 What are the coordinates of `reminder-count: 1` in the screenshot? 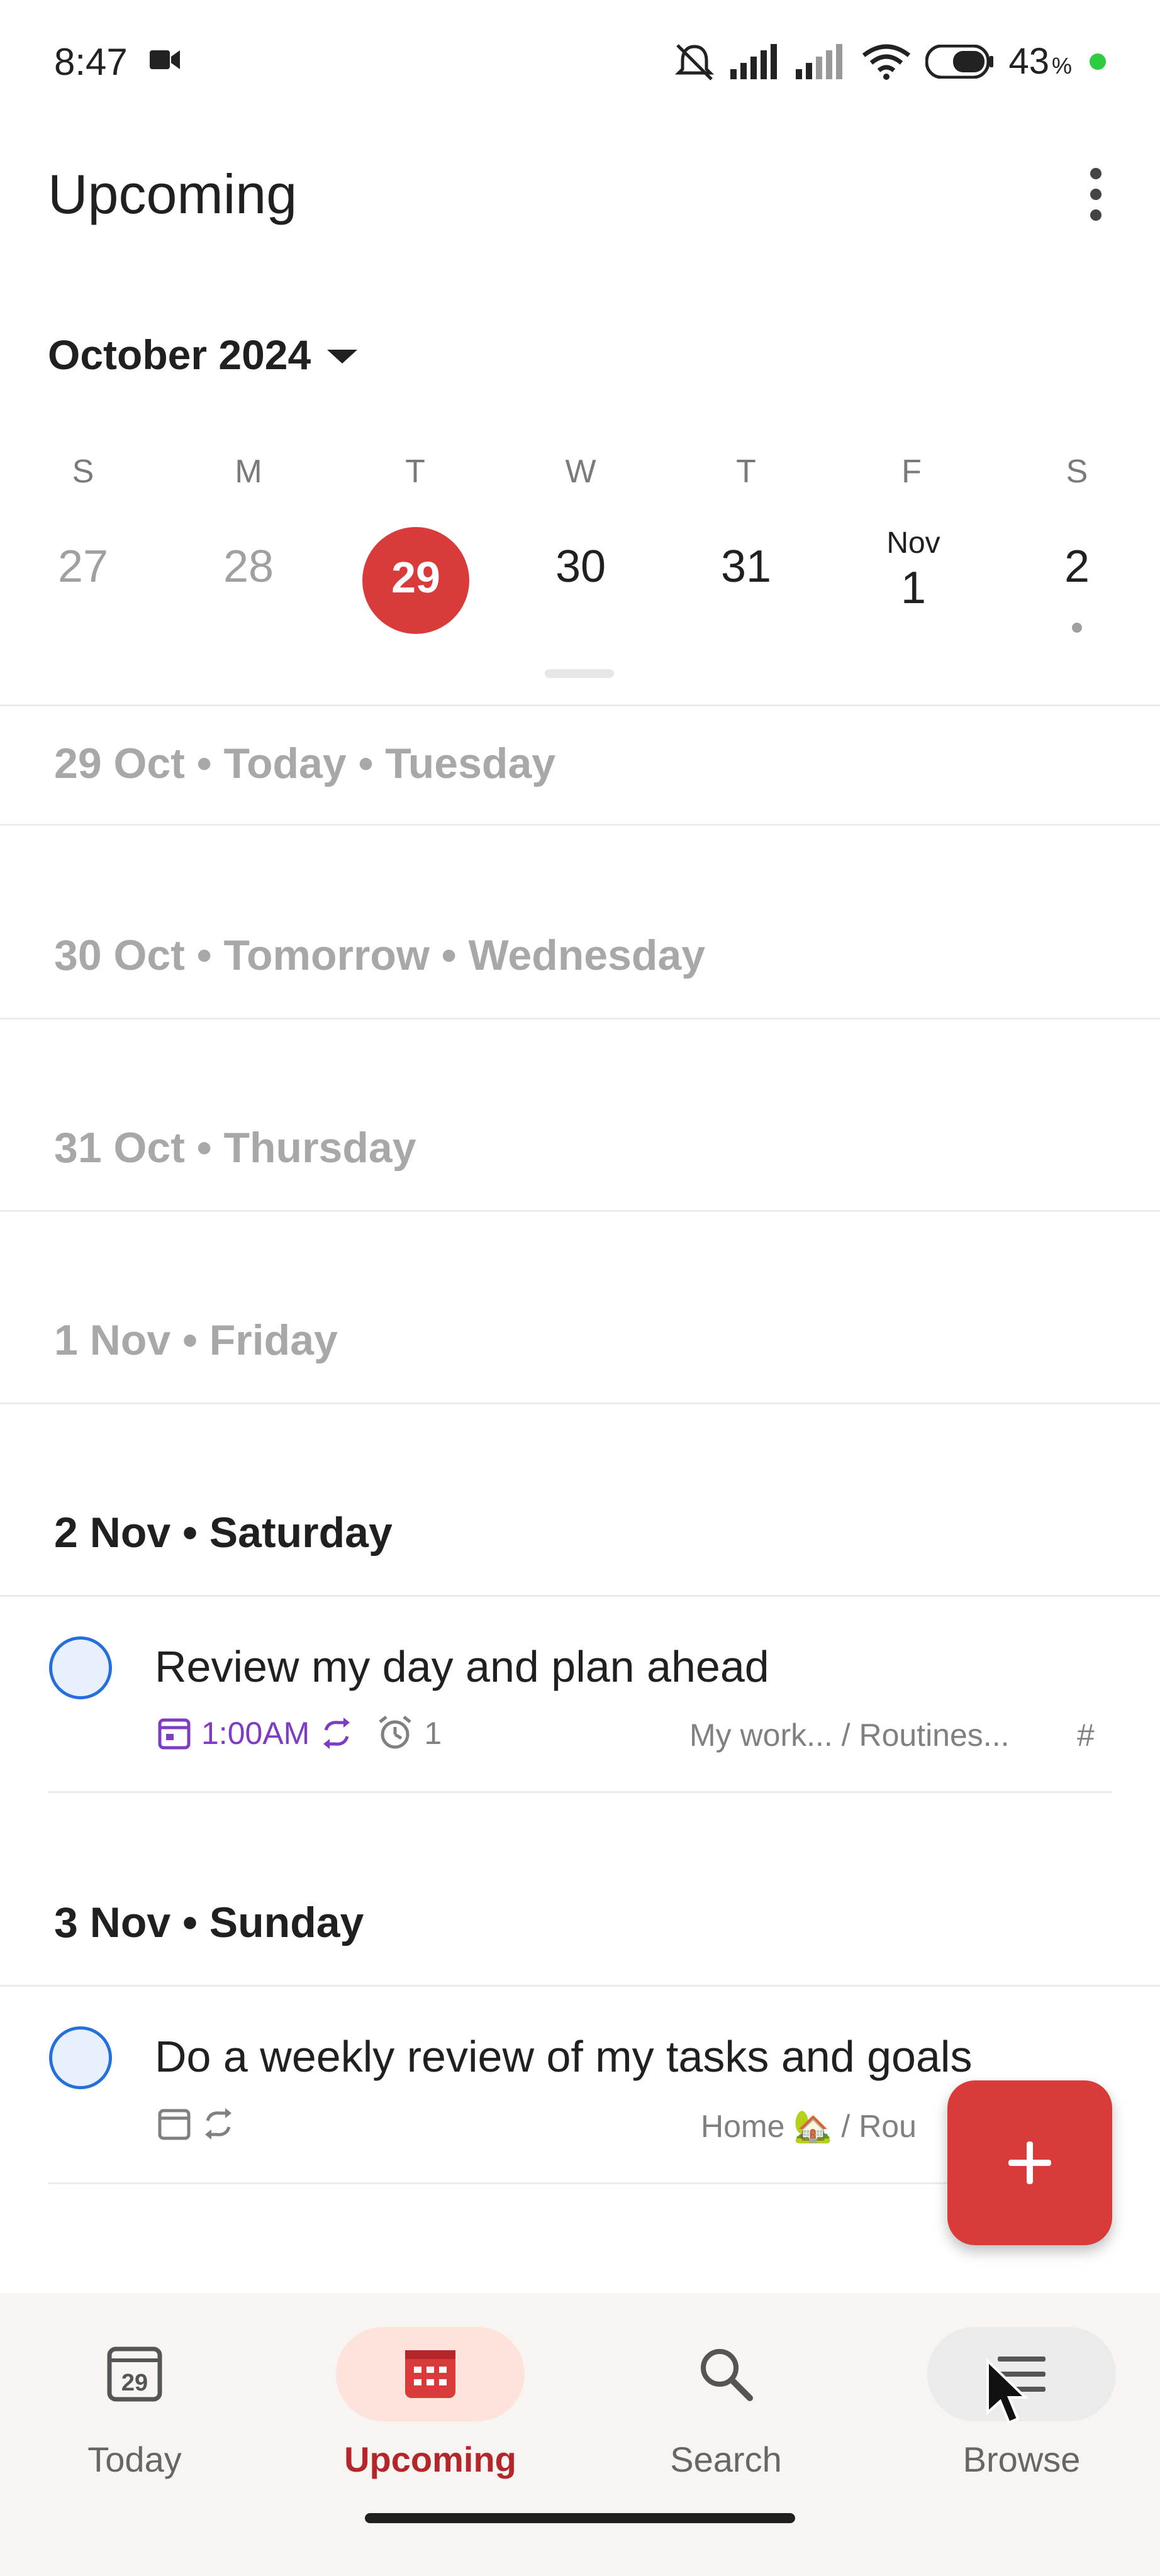 It's located at (433, 1733).